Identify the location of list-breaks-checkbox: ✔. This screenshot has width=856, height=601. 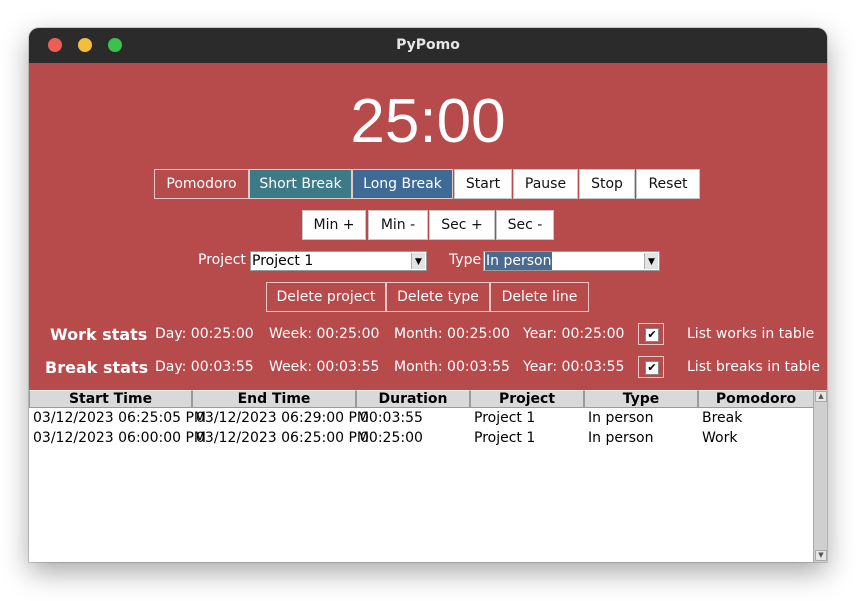
(651, 367).